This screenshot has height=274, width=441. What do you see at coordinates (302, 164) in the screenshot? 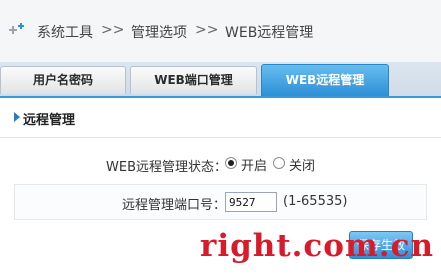
I see `radio-disable-label: 关闭` at bounding box center [302, 164].